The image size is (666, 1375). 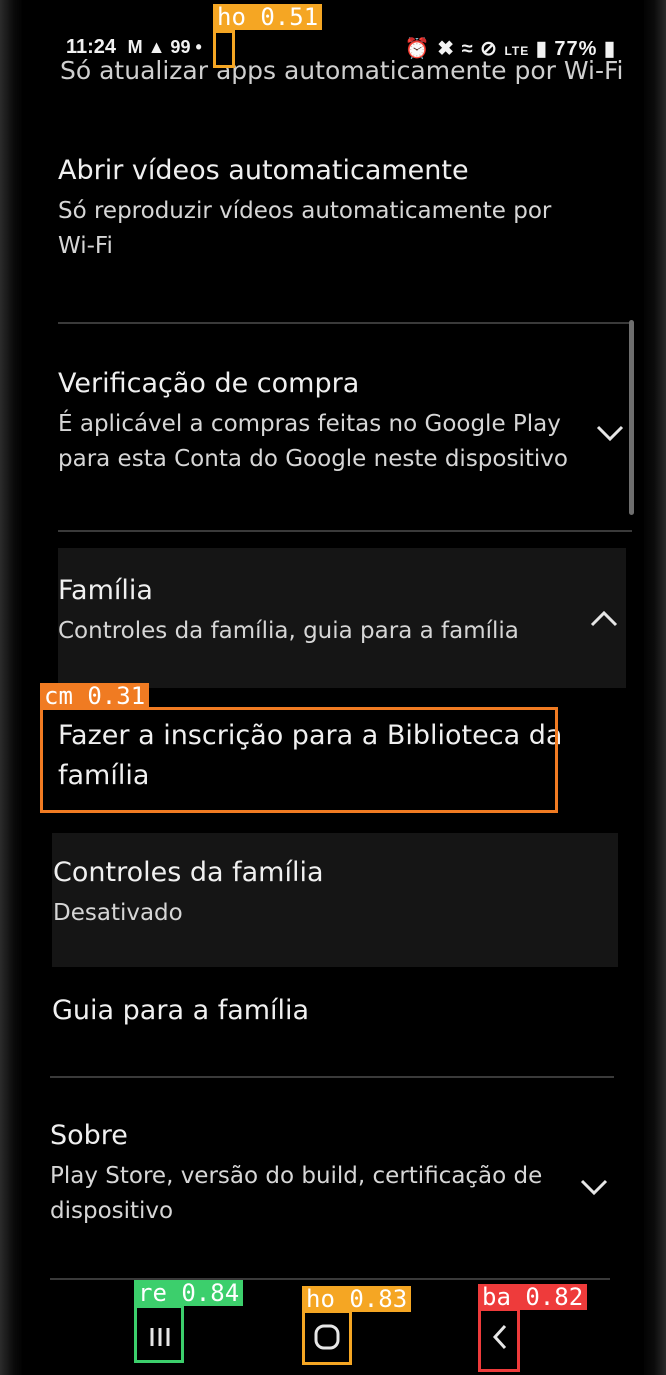 I want to click on detection-label: ba 0.82, so click(x=533, y=1297).